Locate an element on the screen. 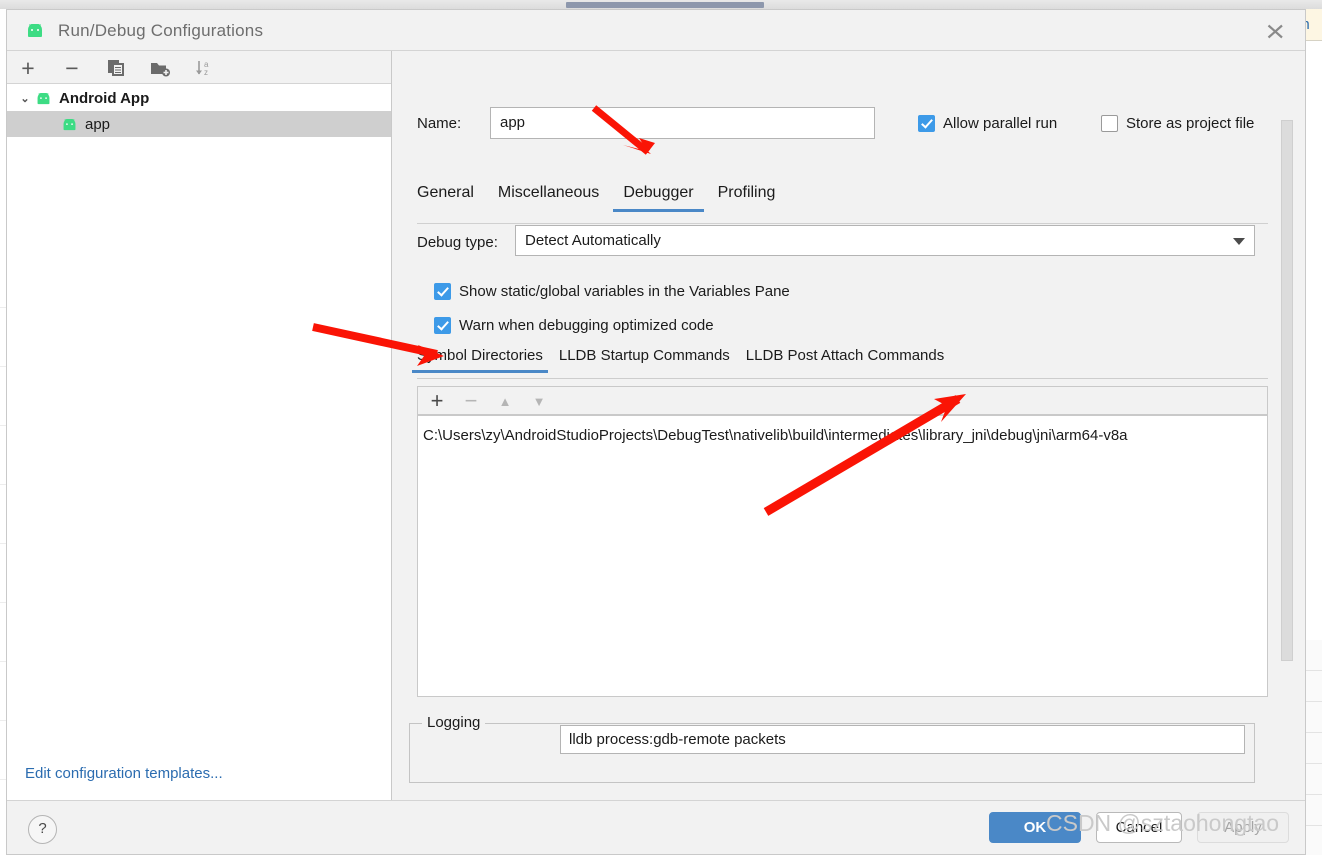  background-horizontal-scrollbar is located at coordinates (665, 5).